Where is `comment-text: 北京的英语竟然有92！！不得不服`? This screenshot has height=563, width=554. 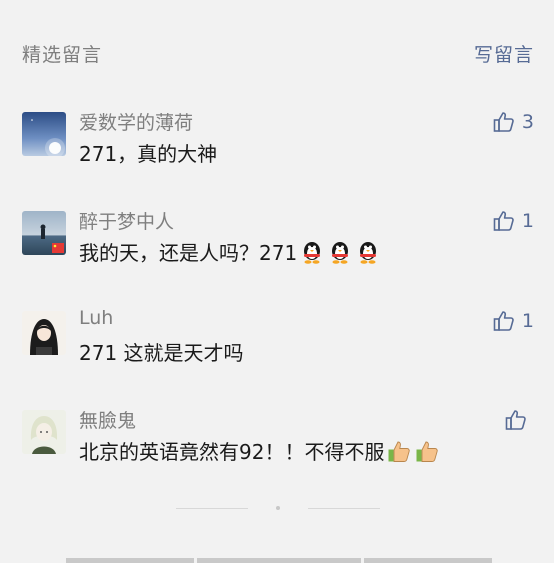 comment-text: 北京的英语竟然有92！！不得不服 is located at coordinates (259, 450).